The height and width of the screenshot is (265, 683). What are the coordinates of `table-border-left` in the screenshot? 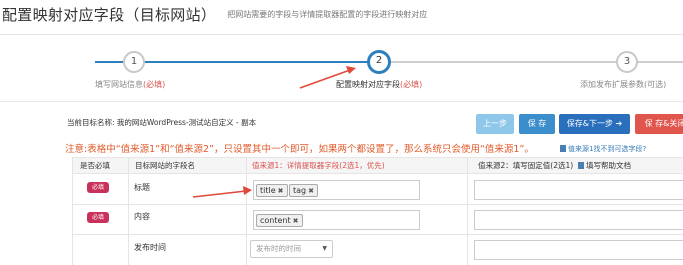 It's located at (72, 211).